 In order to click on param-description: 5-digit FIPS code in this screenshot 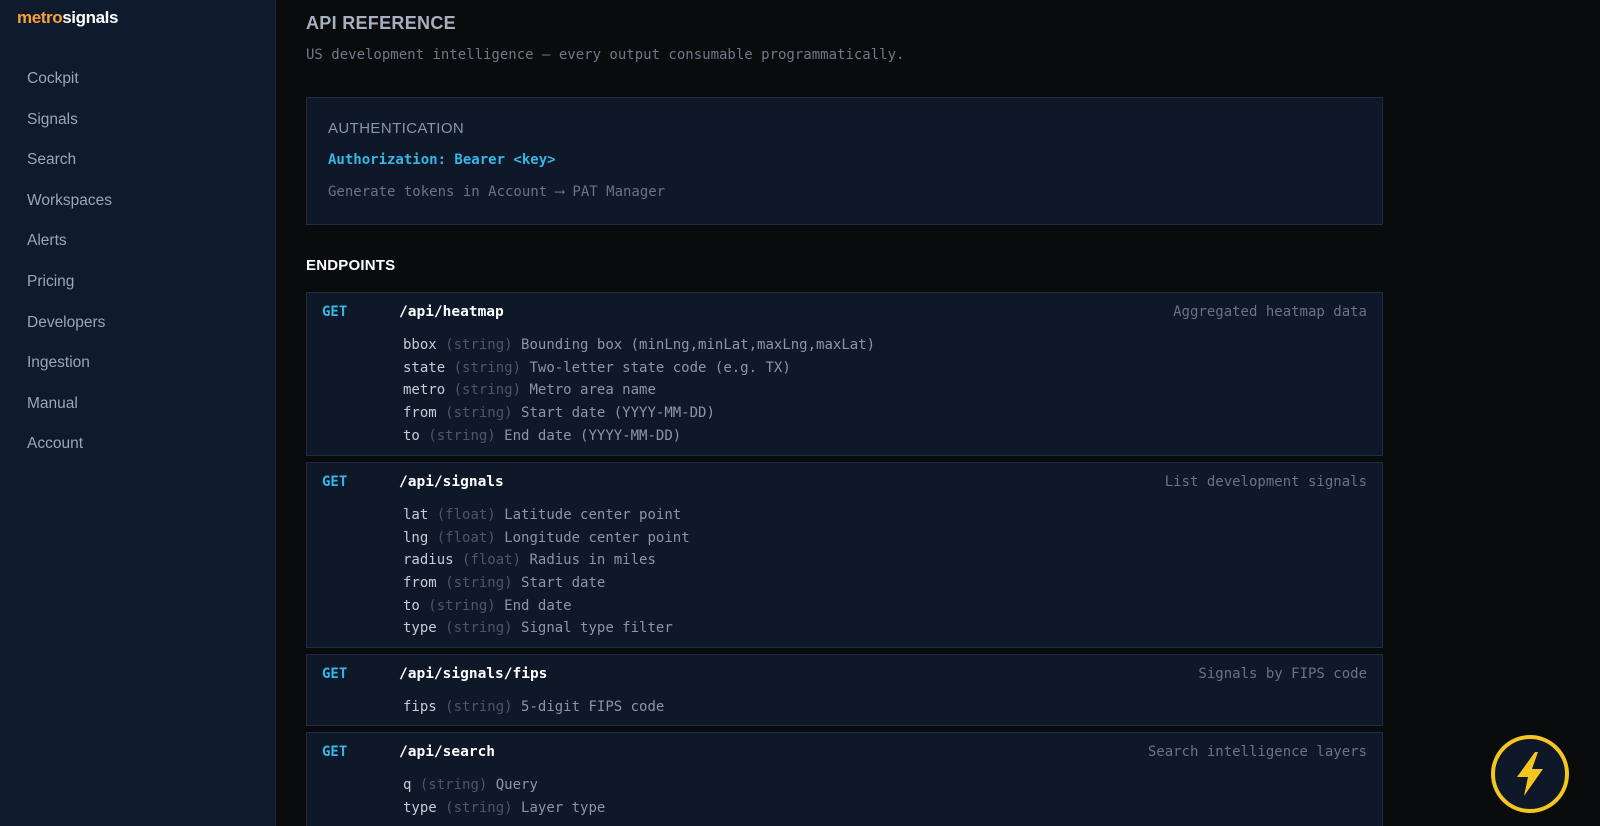, I will do `click(593, 707)`.